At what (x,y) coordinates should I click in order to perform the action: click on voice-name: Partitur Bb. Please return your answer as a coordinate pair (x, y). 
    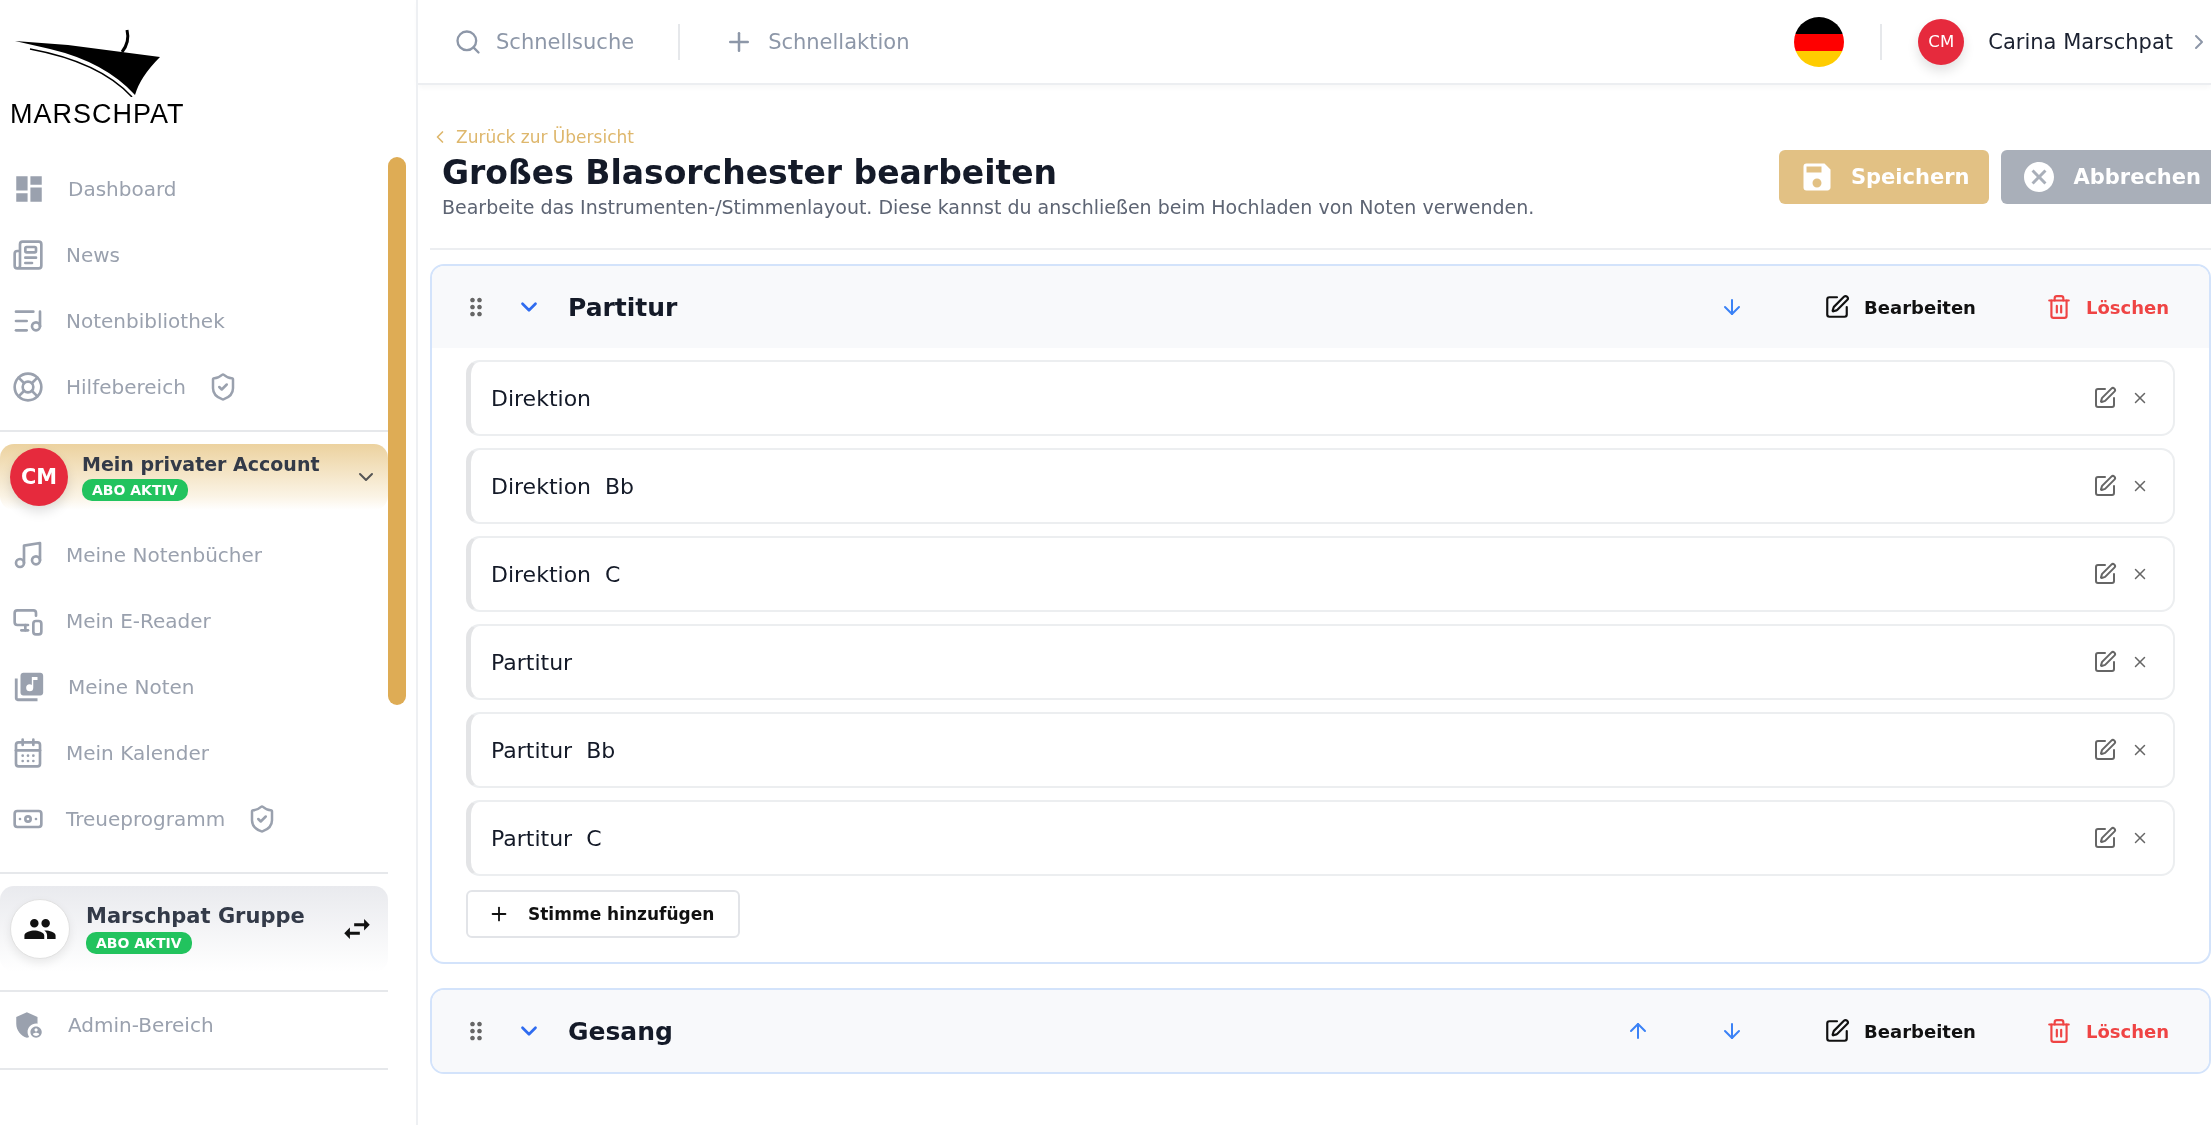
    Looking at the image, I should click on (554, 750).